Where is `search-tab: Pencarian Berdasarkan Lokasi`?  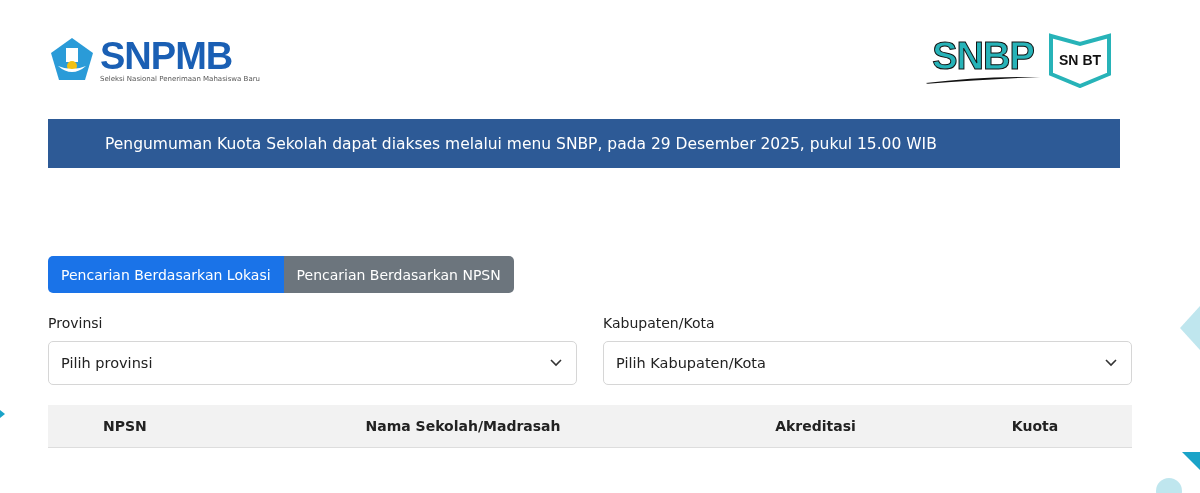
search-tab: Pencarian Berdasarkan Lokasi is located at coordinates (166, 274).